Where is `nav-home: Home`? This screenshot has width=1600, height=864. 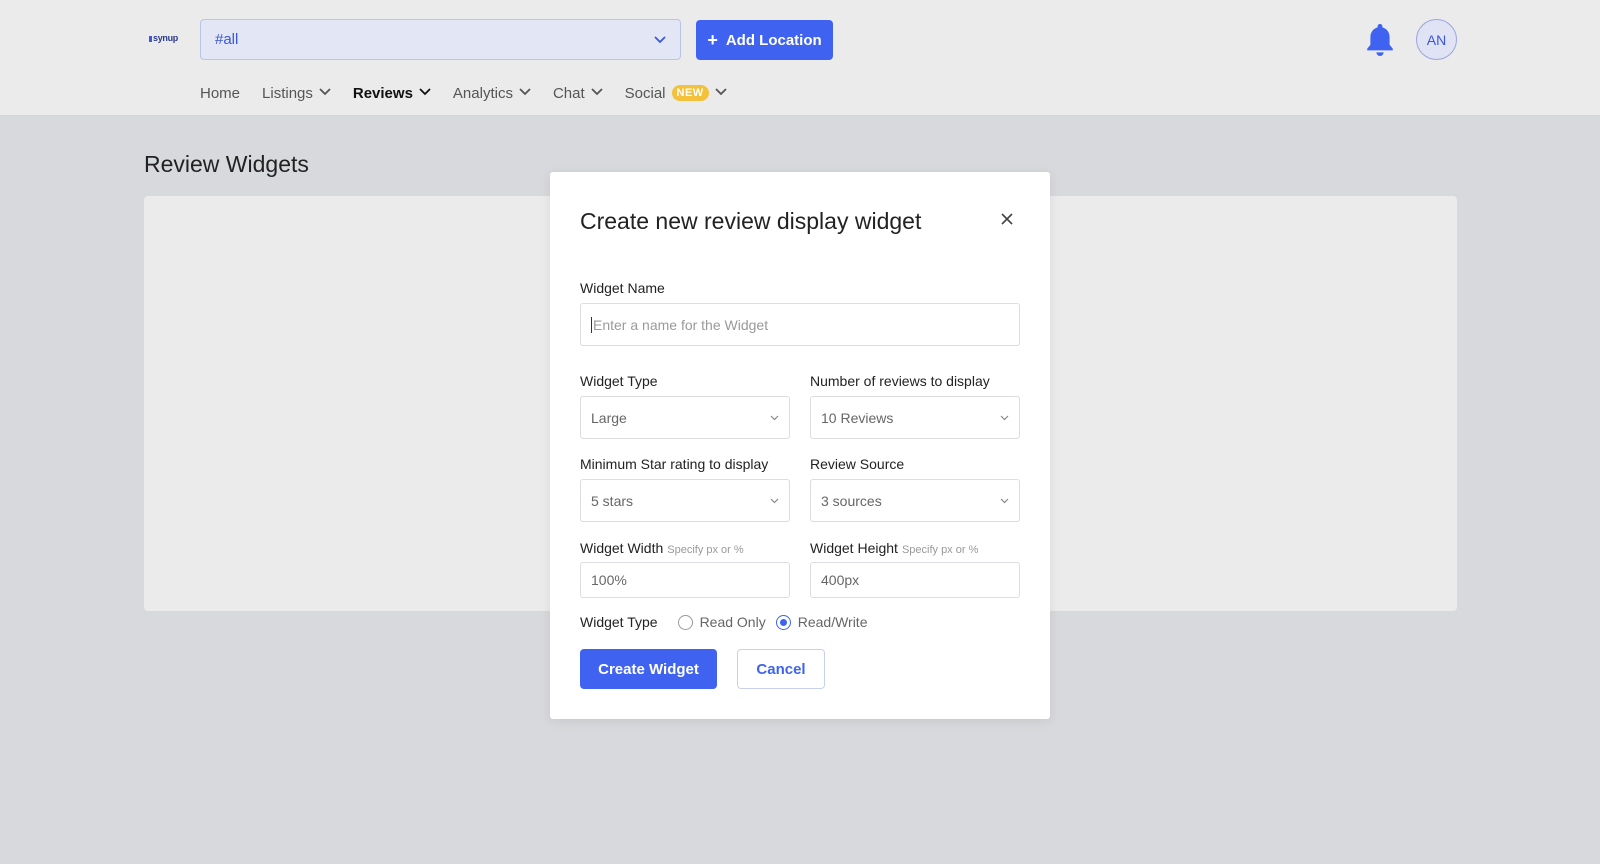 nav-home: Home is located at coordinates (220, 93).